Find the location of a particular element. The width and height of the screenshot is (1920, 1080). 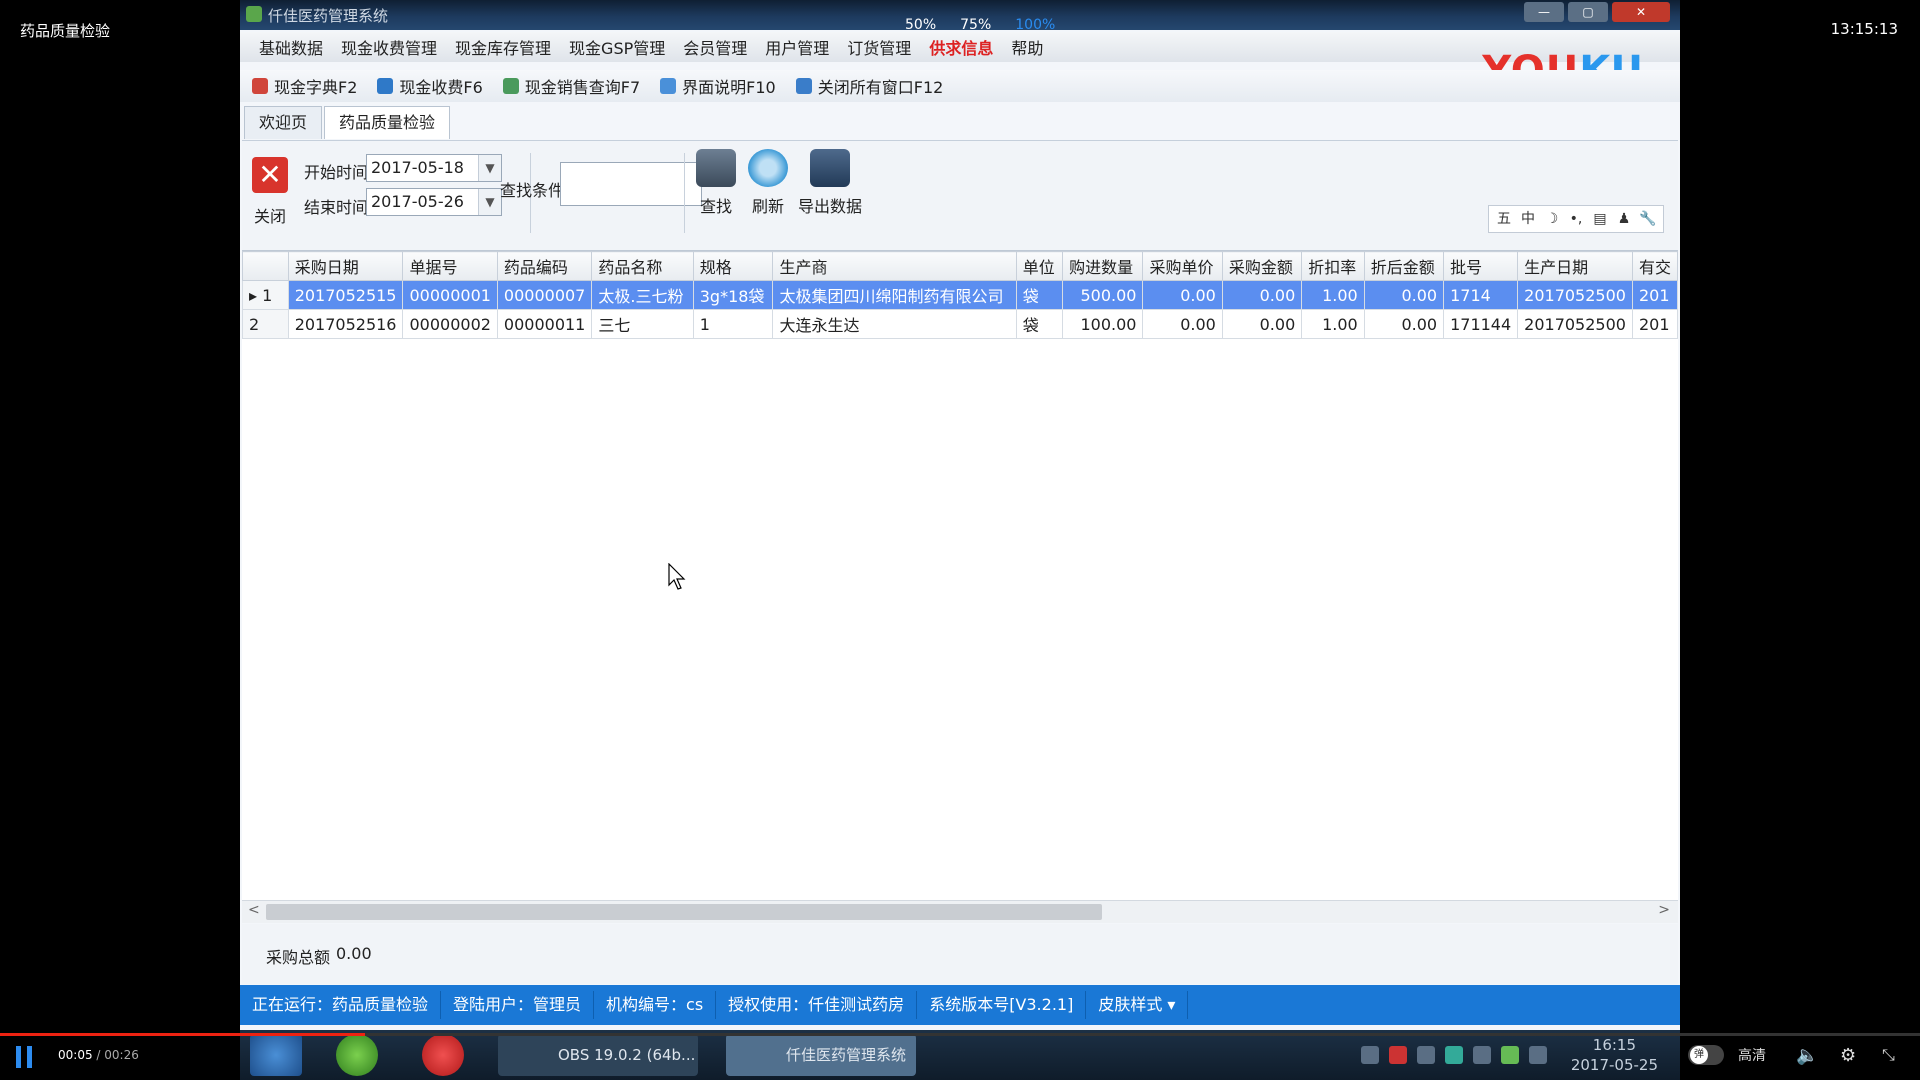

ime-punct-icon: •, is located at coordinates (1576, 219).